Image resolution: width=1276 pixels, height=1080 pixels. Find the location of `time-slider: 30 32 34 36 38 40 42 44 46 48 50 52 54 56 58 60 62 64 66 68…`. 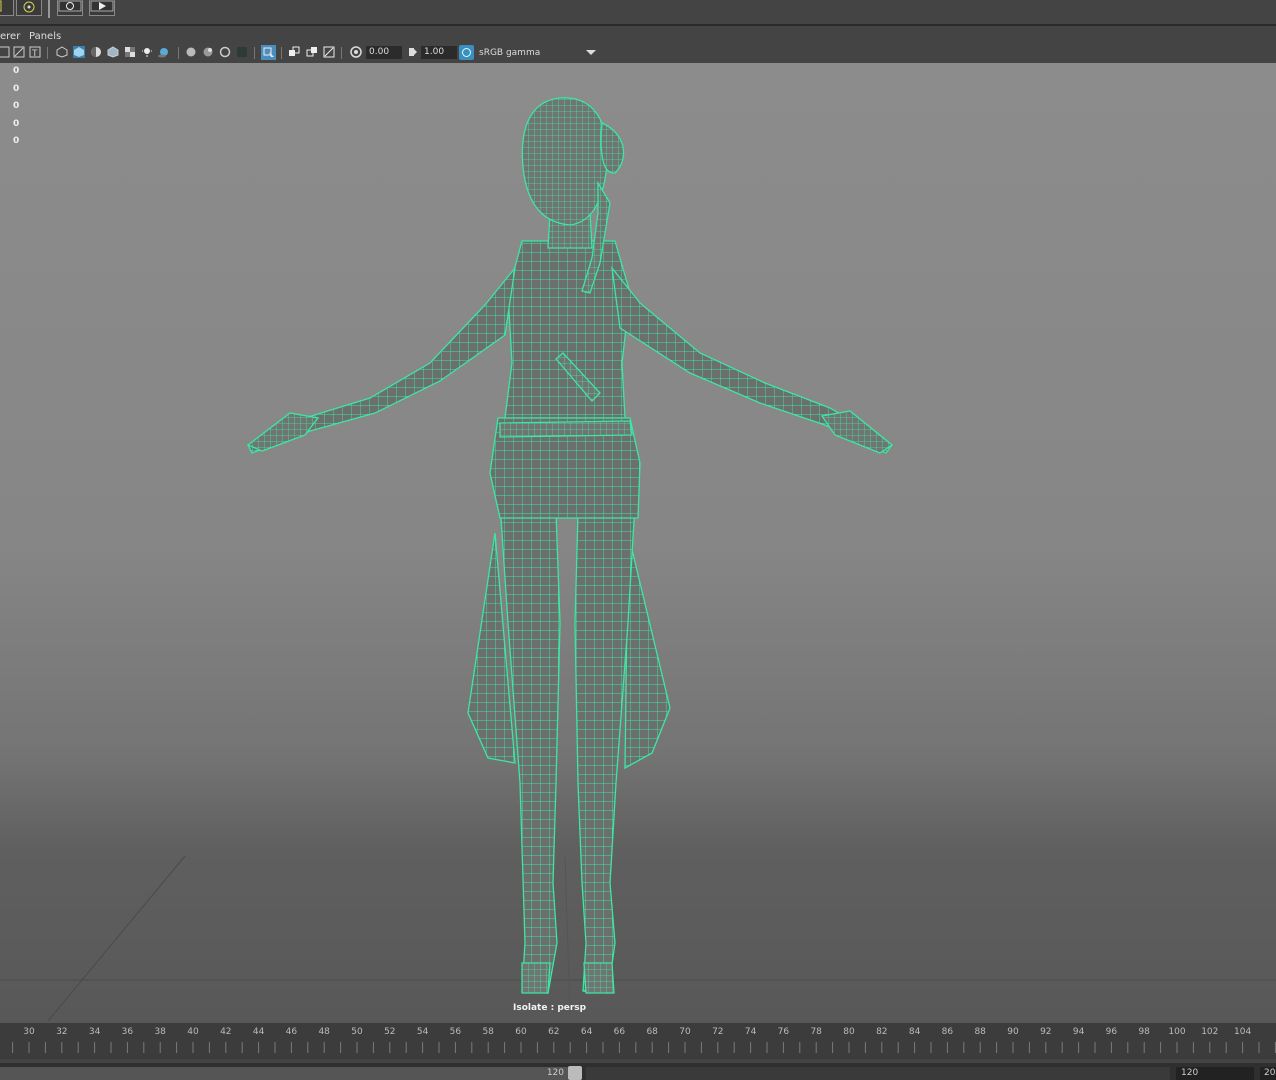

time-slider: 30 32 34 36 38 40 42 44 46 48 50 52 54 56 58 60 62 64 66 68… is located at coordinates (638, 1041).